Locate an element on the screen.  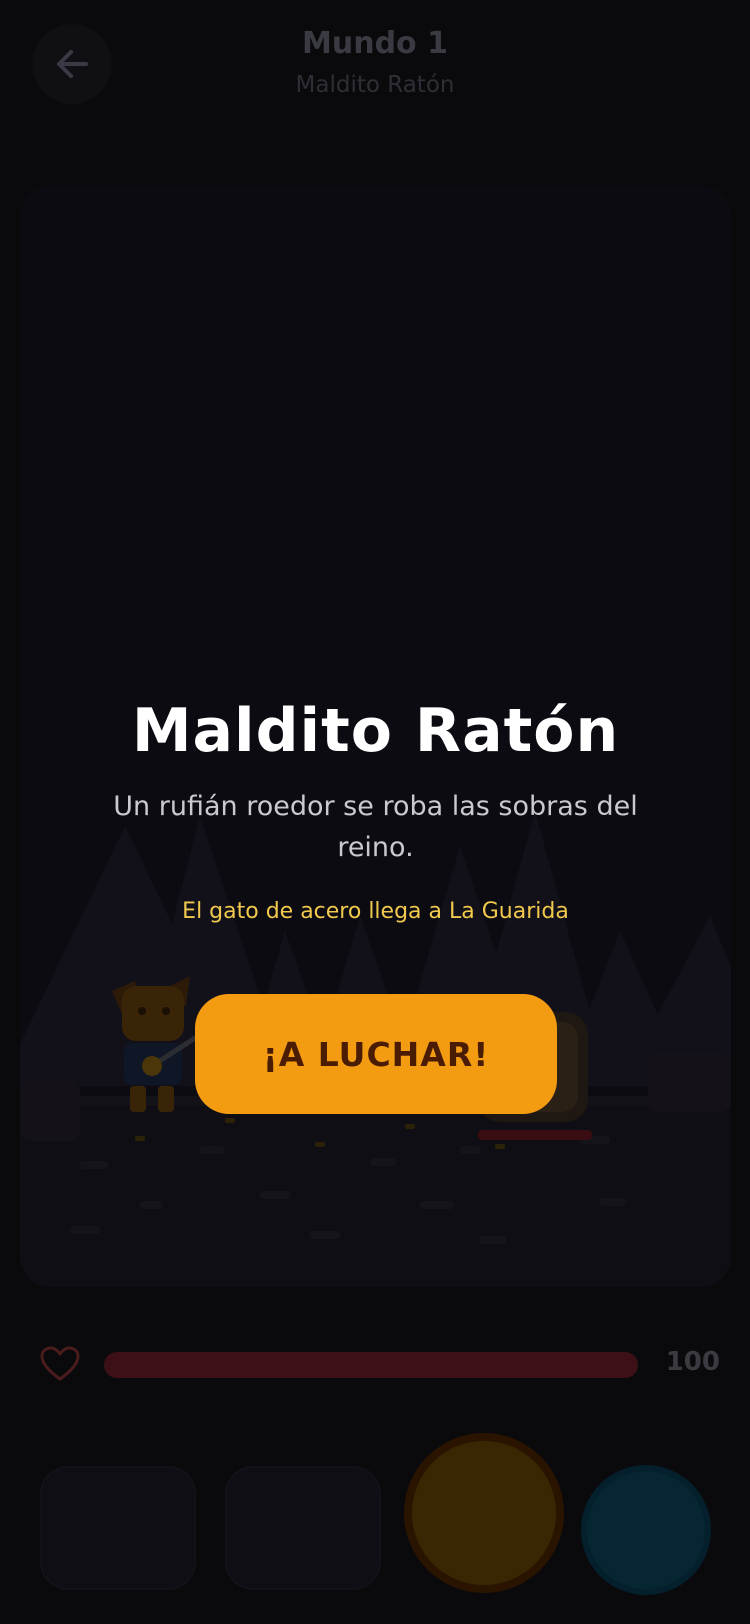
health-bar-fill is located at coordinates (371, 1365).